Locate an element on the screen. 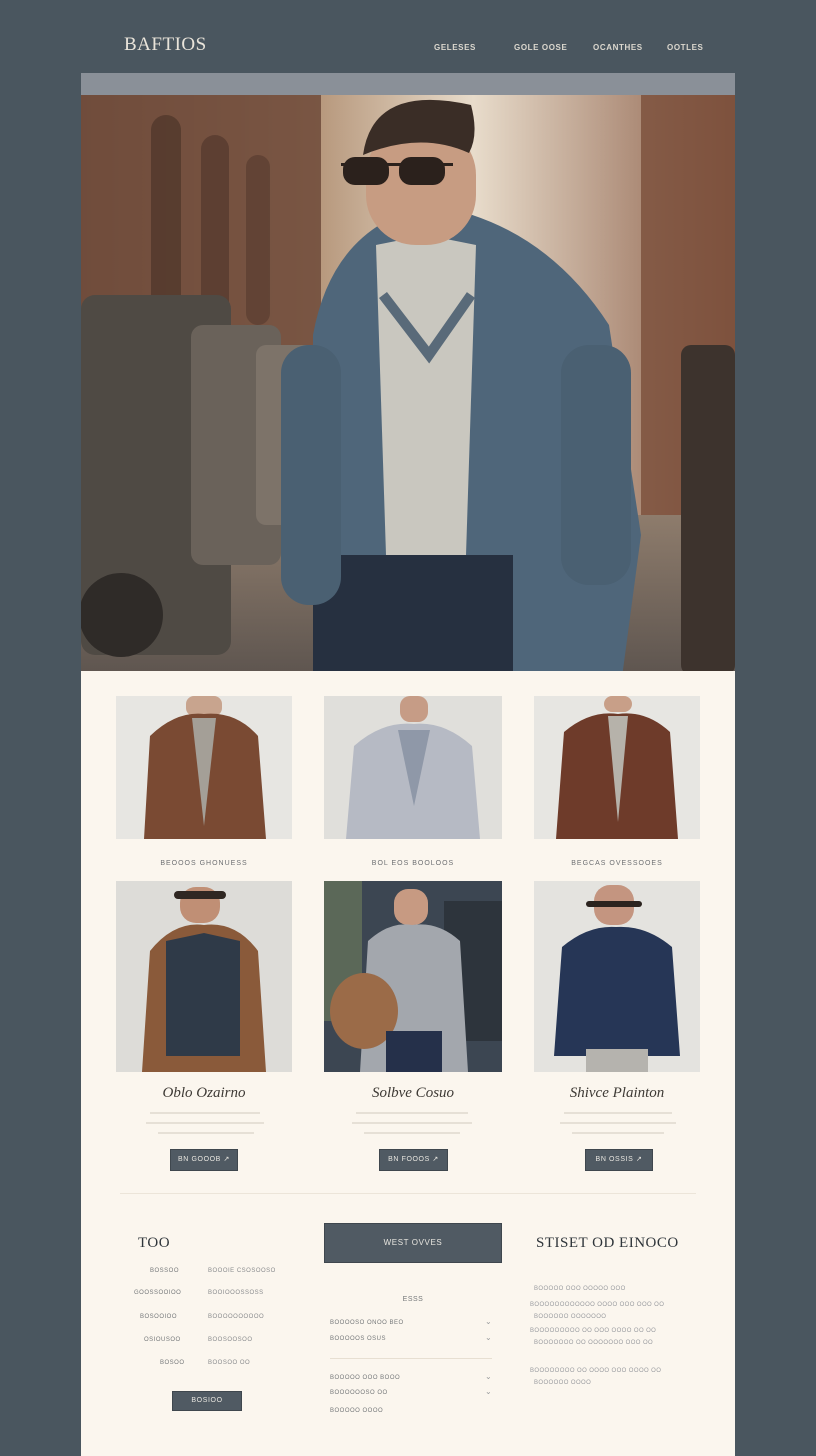 Image resolution: width=816 pixels, height=1456 pixels. footer-left-value-3: BOOOOOOOOOO is located at coordinates (236, 1317).